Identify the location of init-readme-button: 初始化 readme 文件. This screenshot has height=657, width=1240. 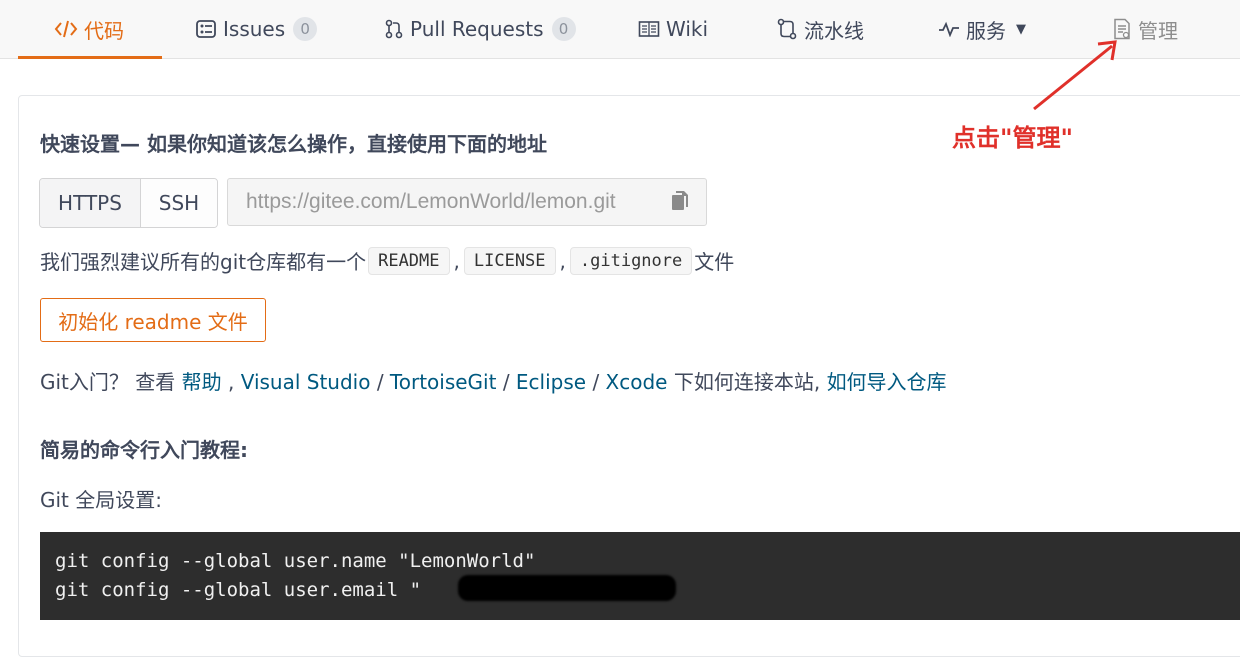
(153, 320).